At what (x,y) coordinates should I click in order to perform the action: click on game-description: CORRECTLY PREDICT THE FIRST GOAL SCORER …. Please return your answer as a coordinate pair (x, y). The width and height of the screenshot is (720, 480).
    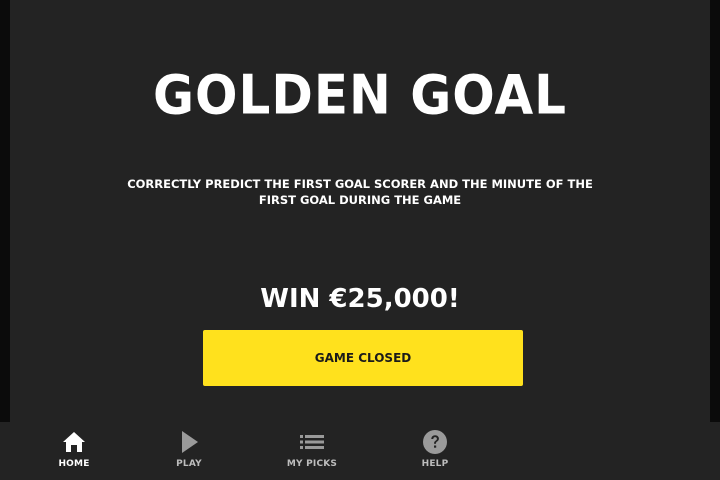
    Looking at the image, I should click on (360, 192).